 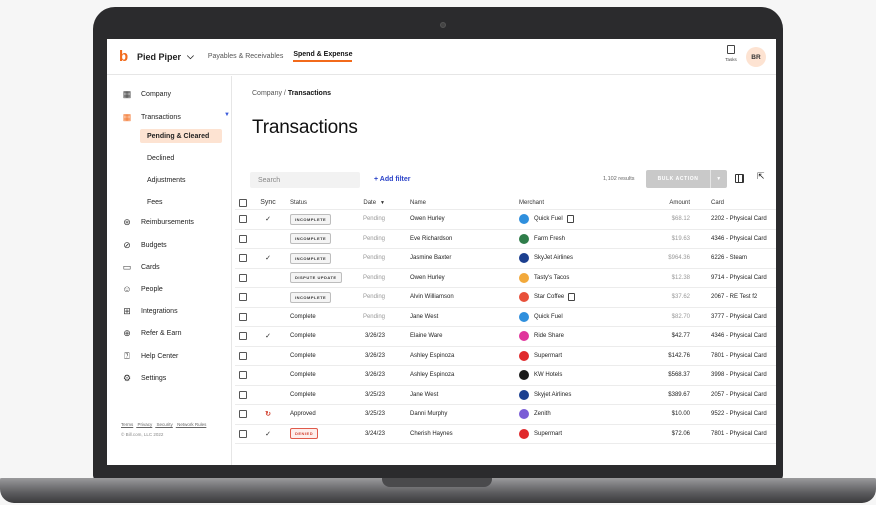 I want to click on merchant-cell: SkyJet Airlines, so click(x=569, y=258).